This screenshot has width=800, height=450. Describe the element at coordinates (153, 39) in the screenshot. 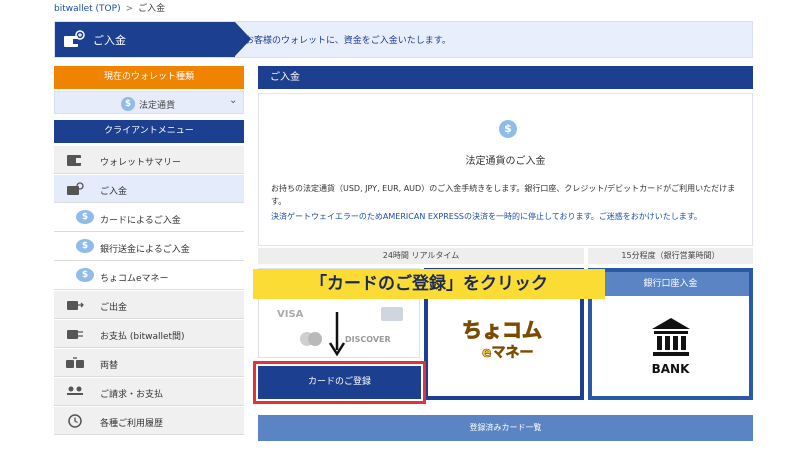

I see `banner-tab: ご入金` at that location.